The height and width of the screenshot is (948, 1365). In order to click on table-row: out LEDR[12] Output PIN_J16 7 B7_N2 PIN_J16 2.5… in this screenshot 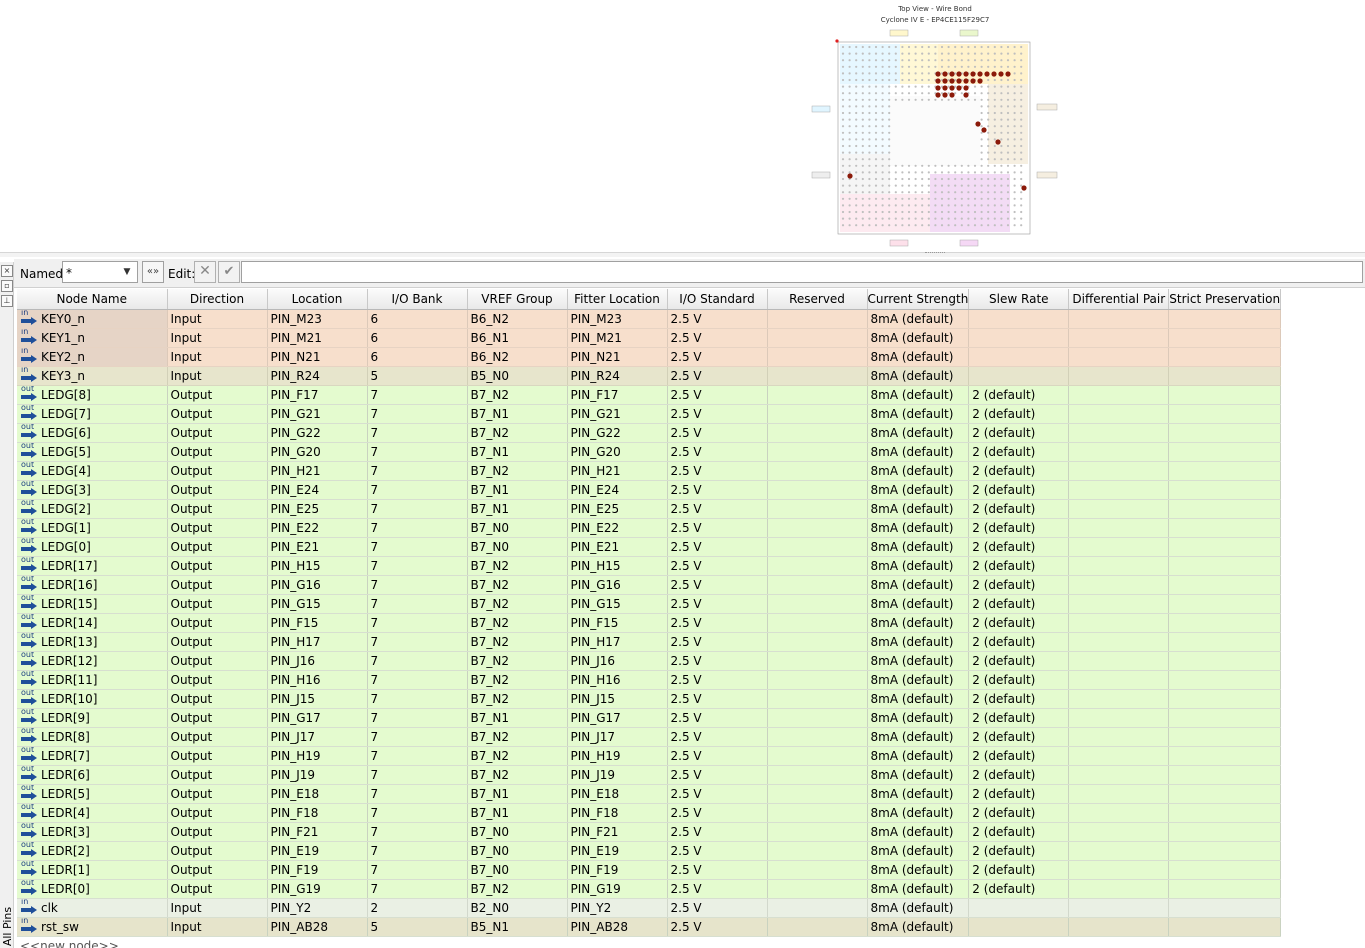, I will do `click(649, 661)`.